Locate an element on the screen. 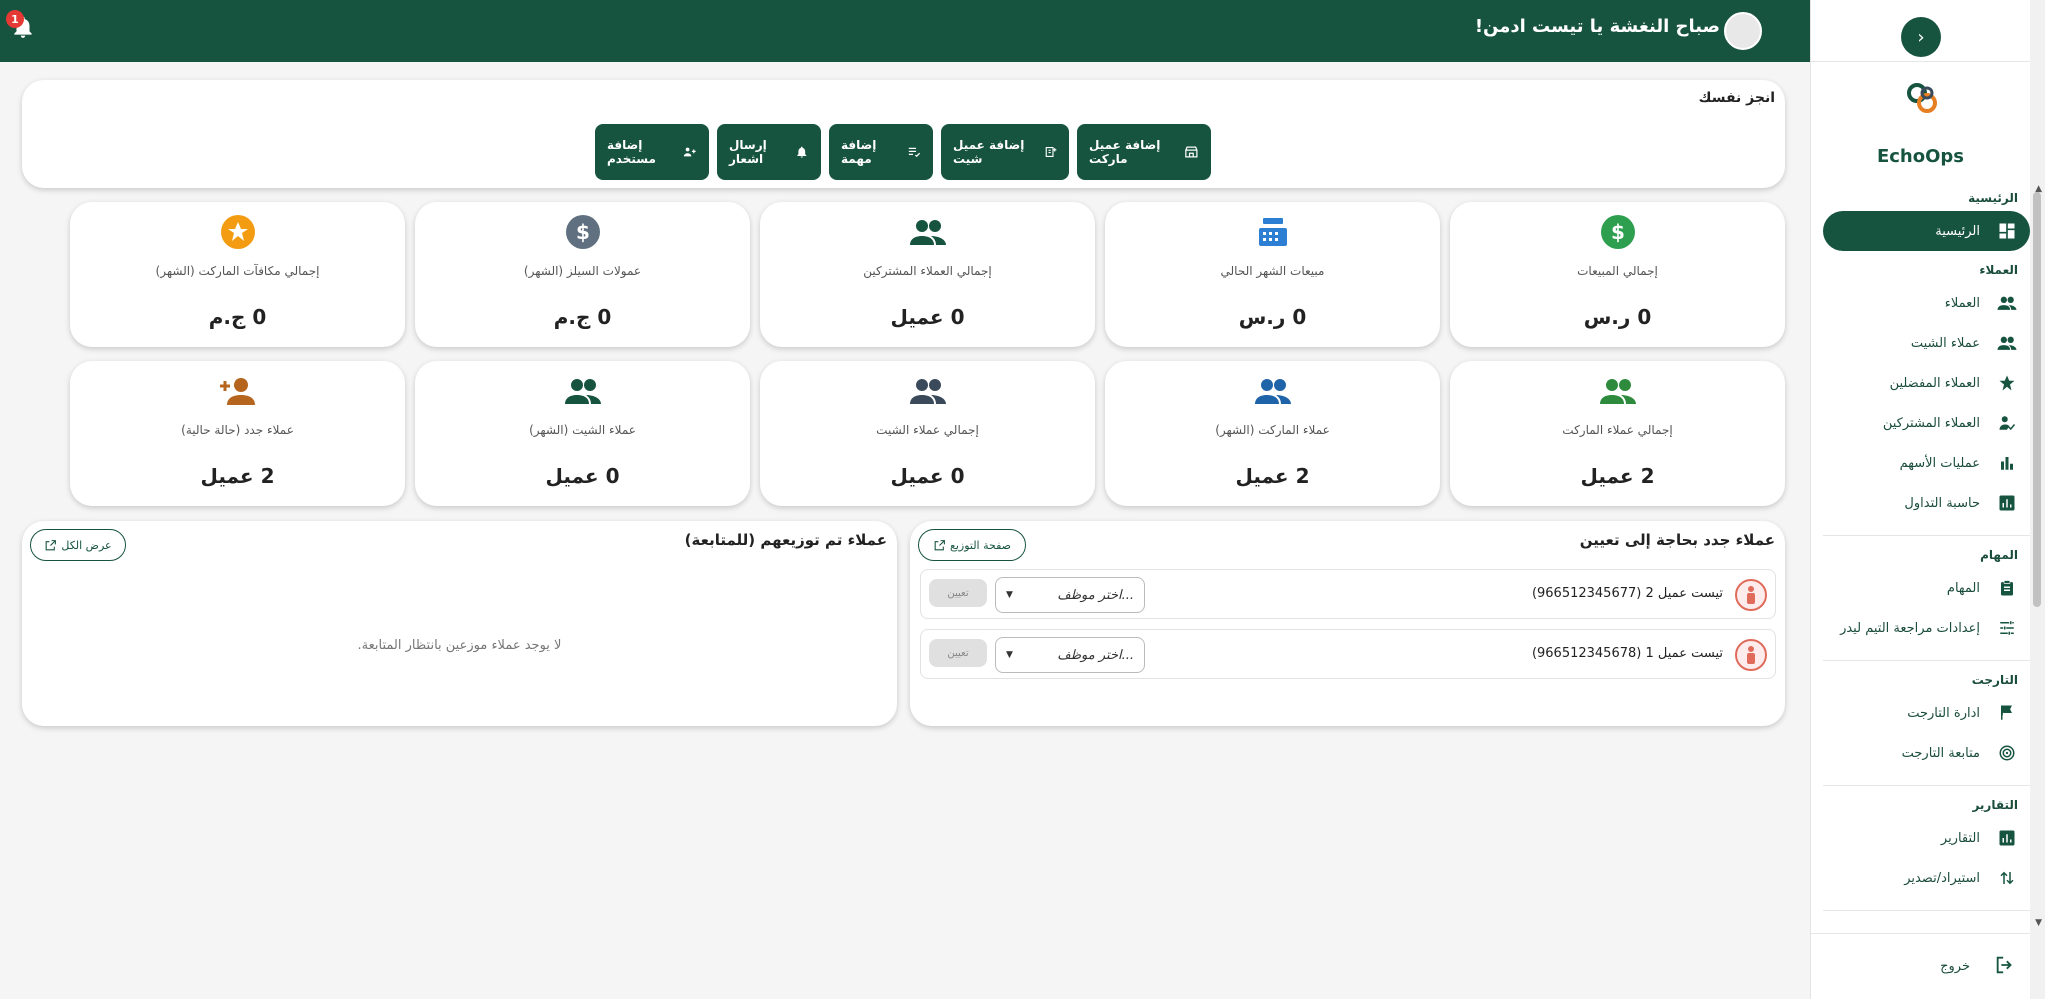  user-avatar is located at coordinates (1743, 31).